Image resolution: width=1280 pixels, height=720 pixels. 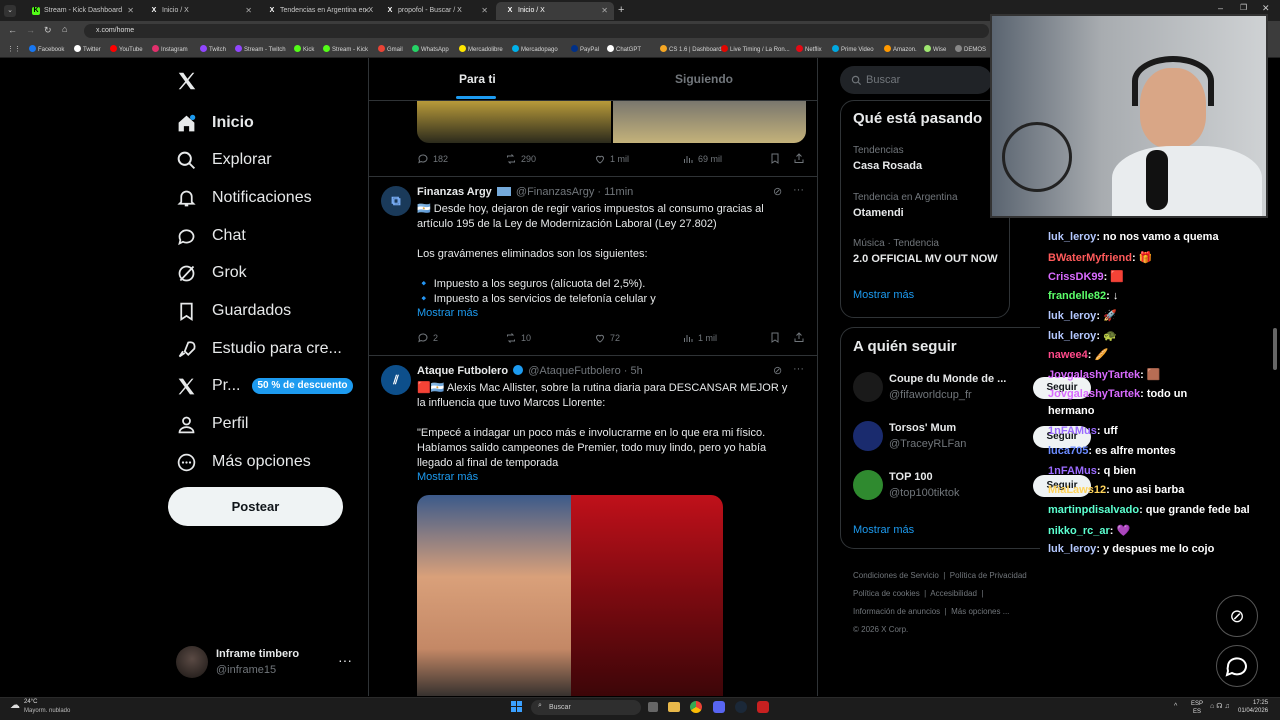 I want to click on trend-title: Otamendi, so click(x=878, y=213).